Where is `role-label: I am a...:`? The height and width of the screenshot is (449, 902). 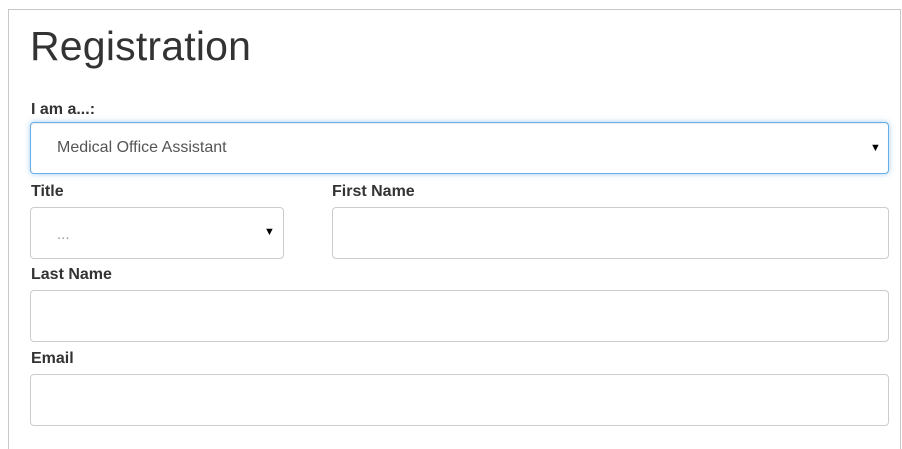
role-label: I am a...: is located at coordinates (63, 109).